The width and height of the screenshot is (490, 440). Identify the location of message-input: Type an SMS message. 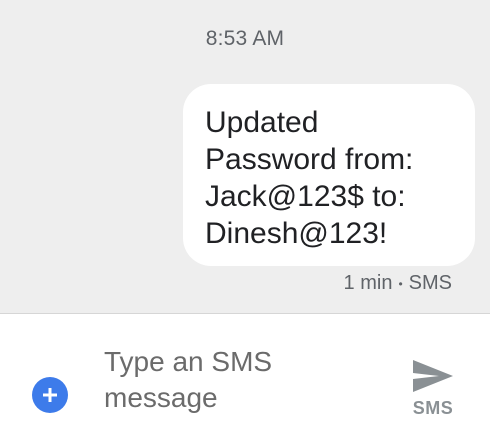
(234, 381).